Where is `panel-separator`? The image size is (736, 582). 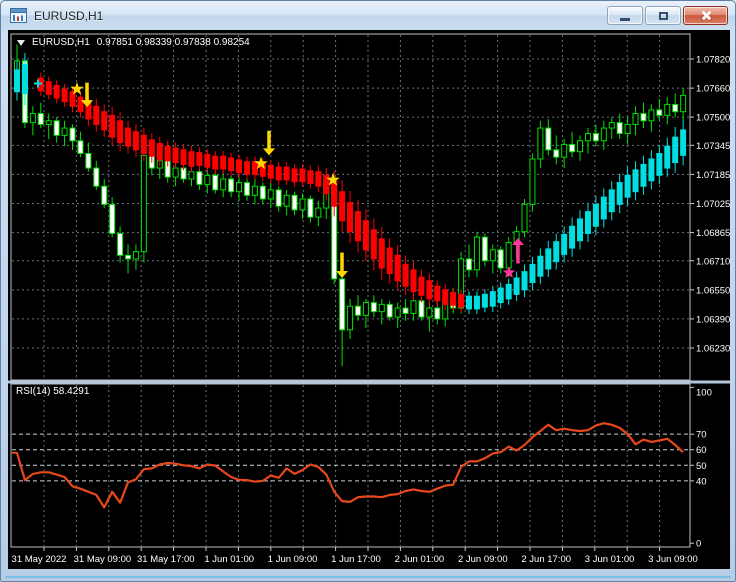
panel-separator is located at coordinates (369, 382).